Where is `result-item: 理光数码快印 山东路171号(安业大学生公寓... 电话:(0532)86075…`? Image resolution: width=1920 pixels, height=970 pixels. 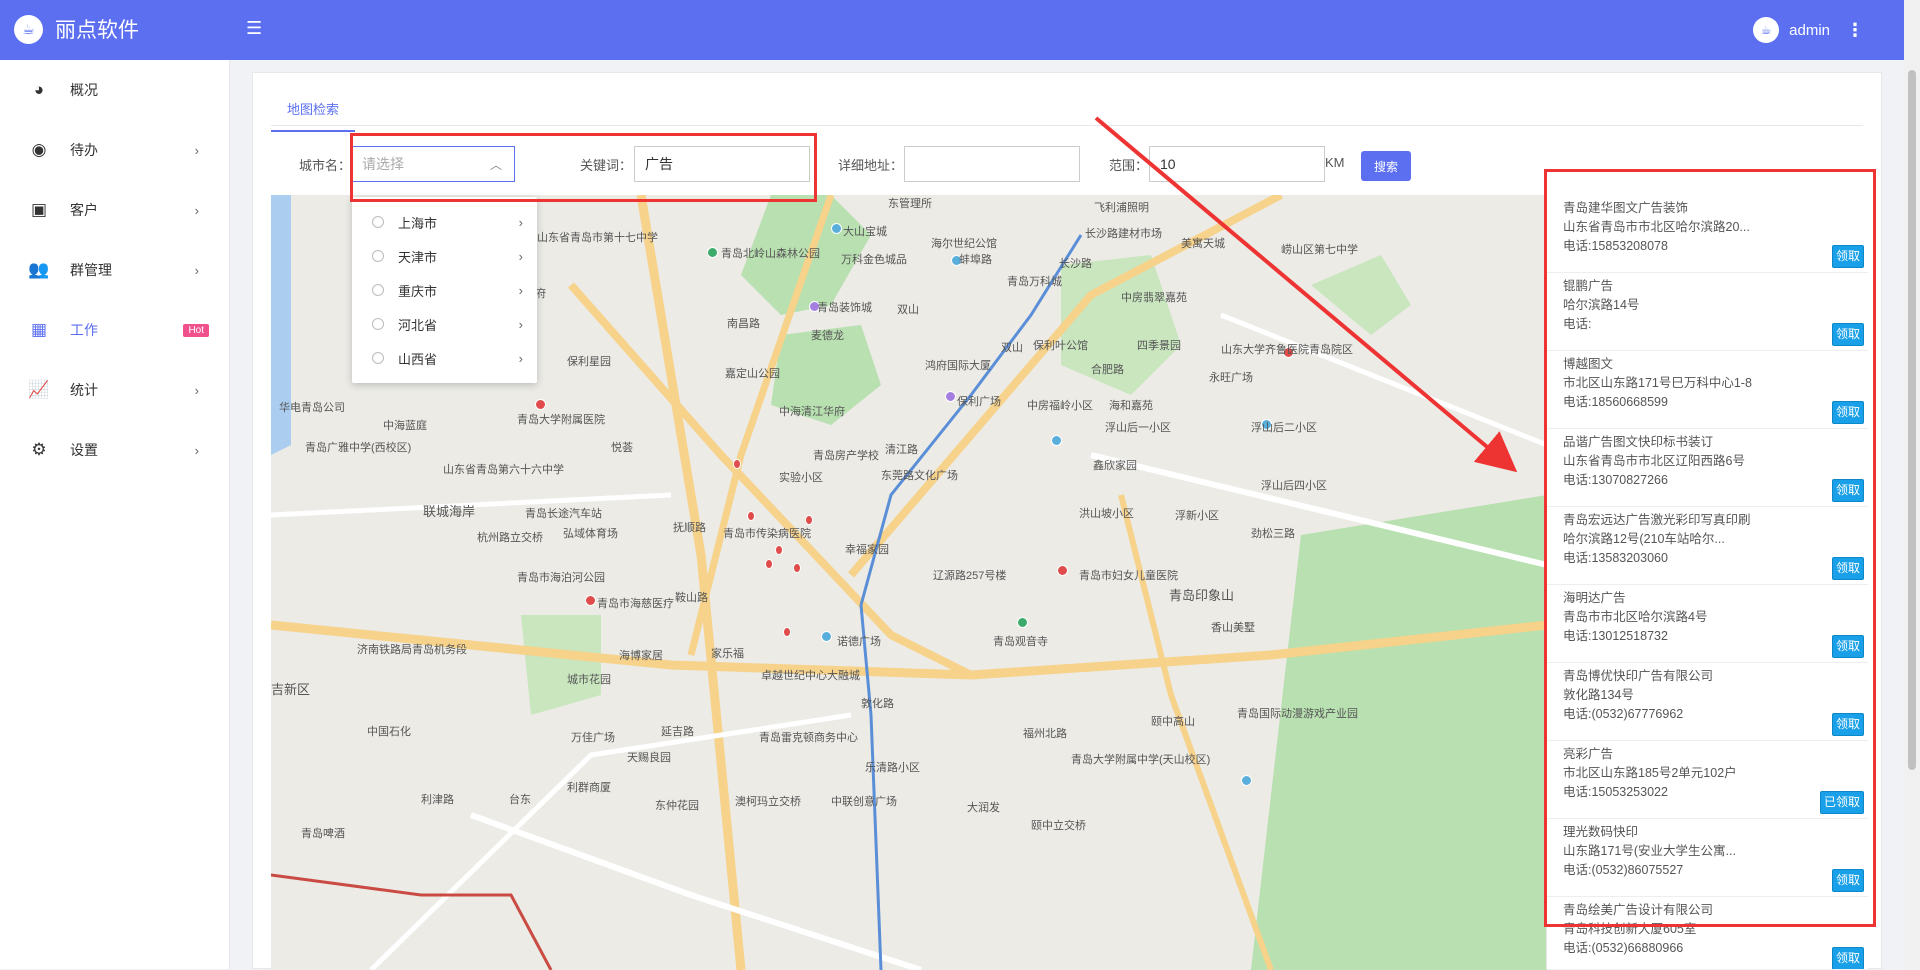
result-item: 理光数码快印 山东路171号(安业大学生公寓... 电话:(0532)86075… is located at coordinates (1707, 858).